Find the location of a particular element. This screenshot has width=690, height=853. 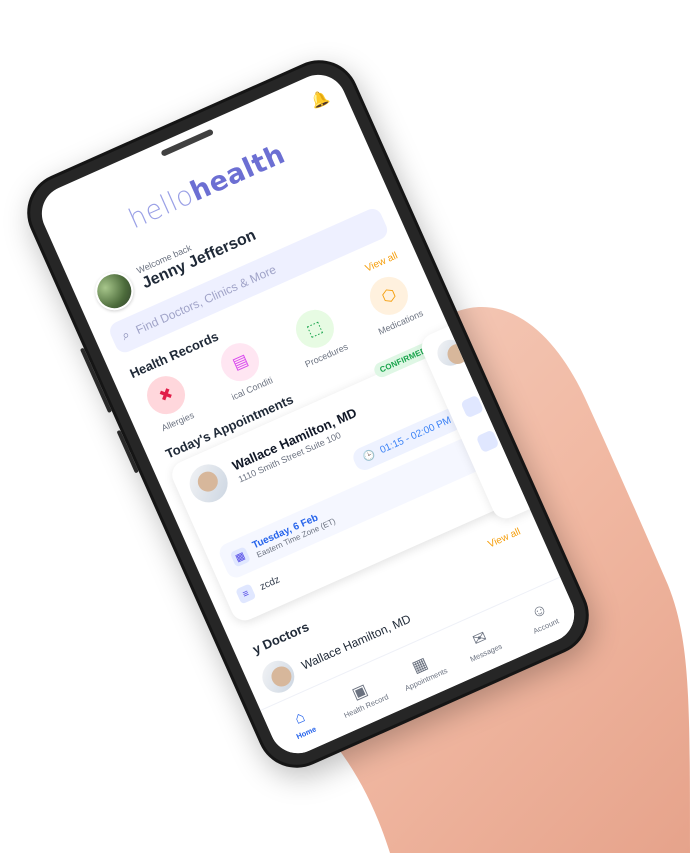

nav-home: ⌂ Home is located at coordinates (302, 723).